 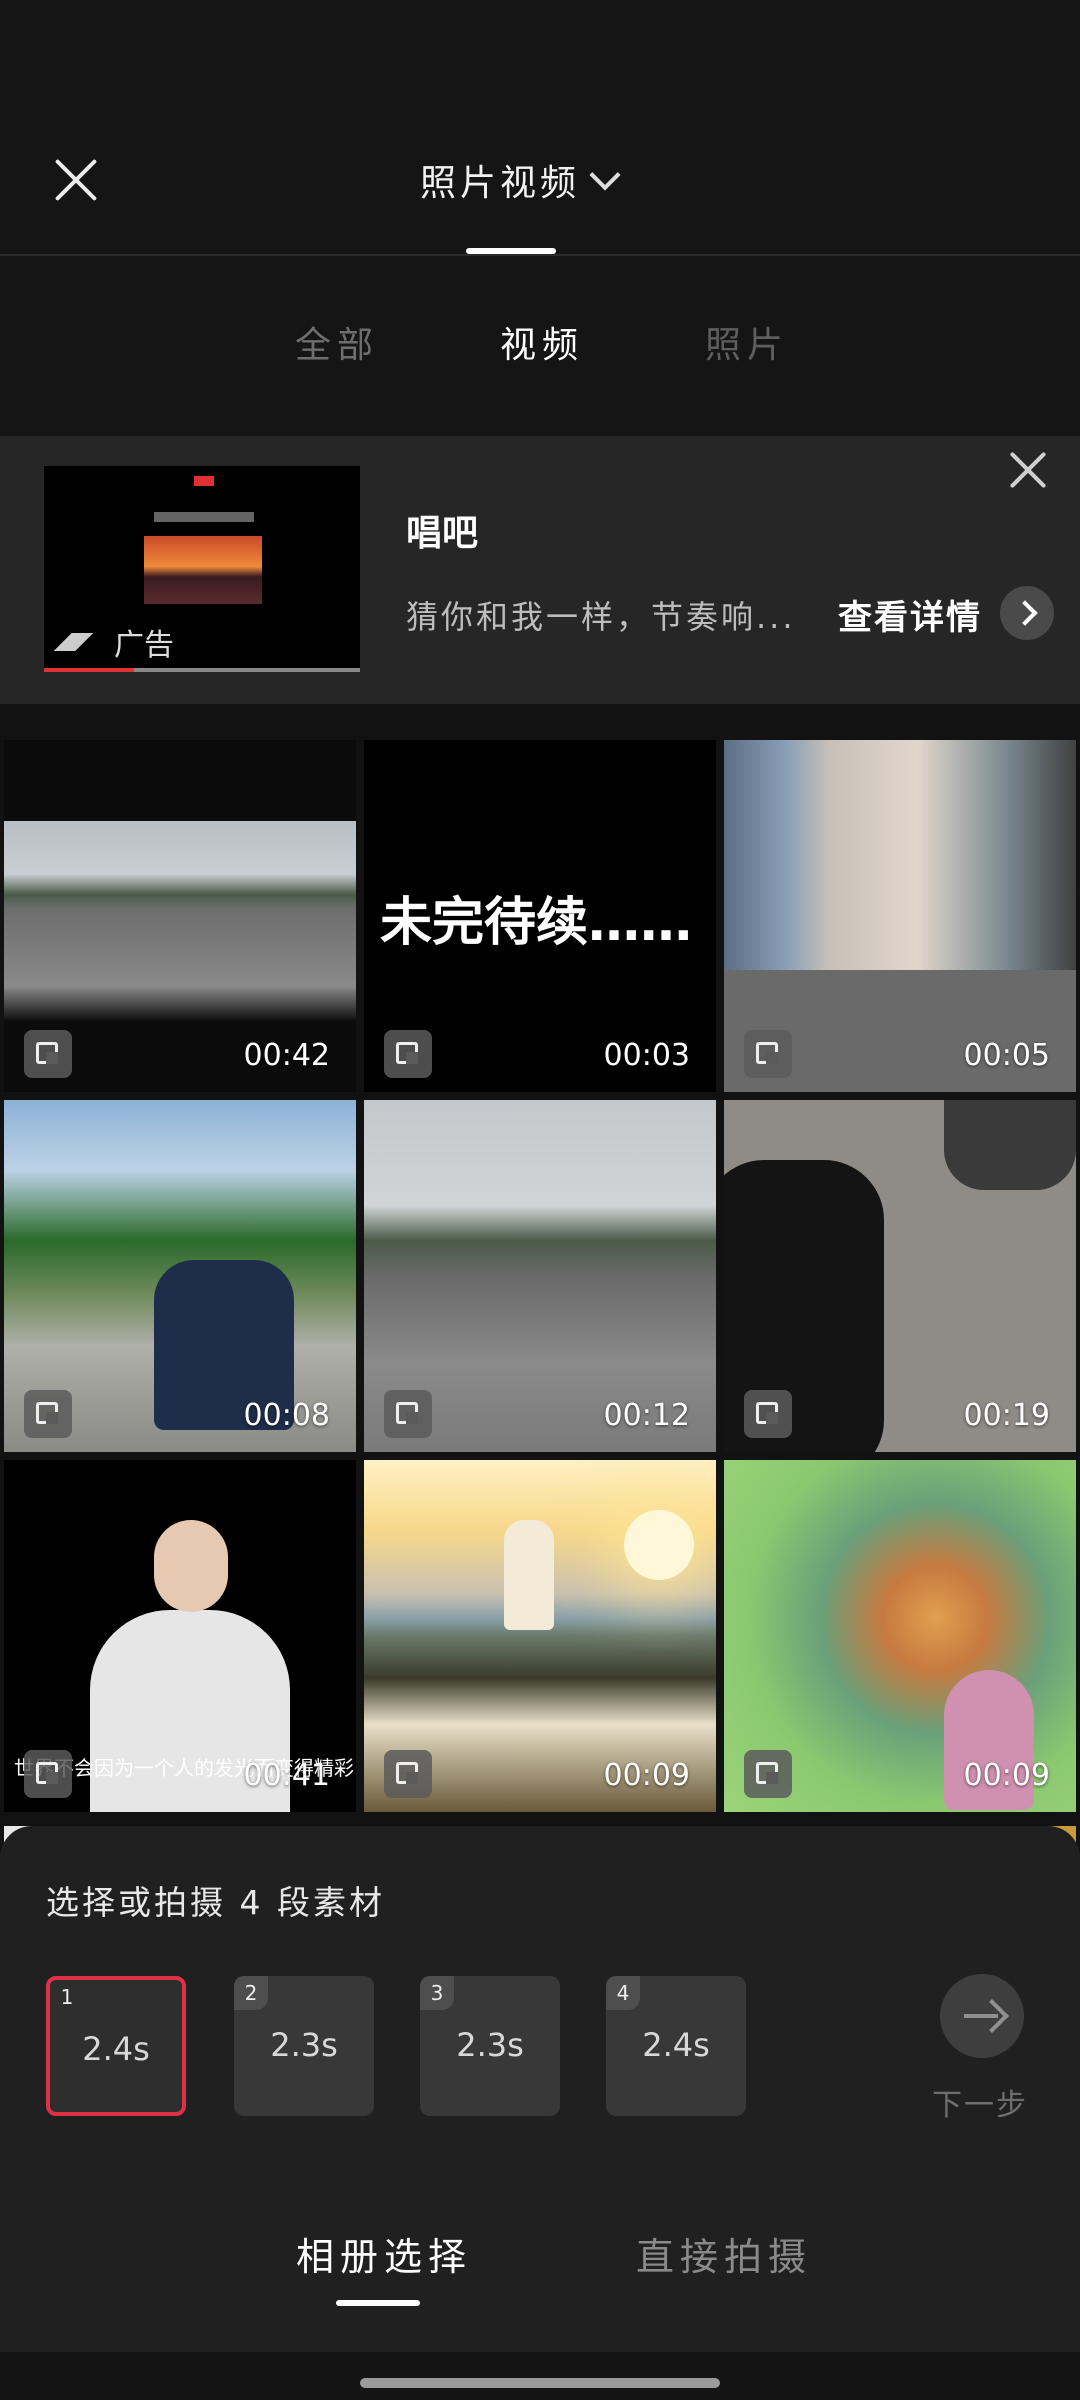 What do you see at coordinates (542, 342) in the screenshot?
I see `tab-video: 视频` at bounding box center [542, 342].